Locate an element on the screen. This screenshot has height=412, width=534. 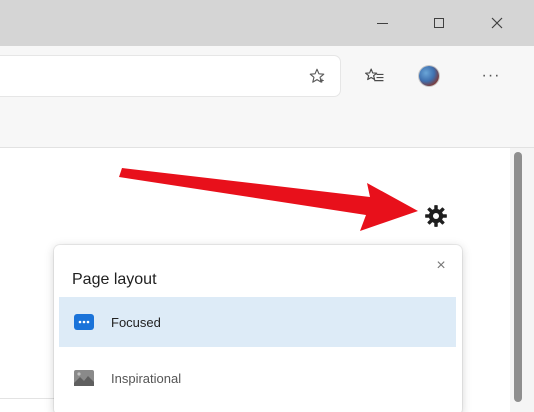
favorites-button is located at coordinates (375, 76).